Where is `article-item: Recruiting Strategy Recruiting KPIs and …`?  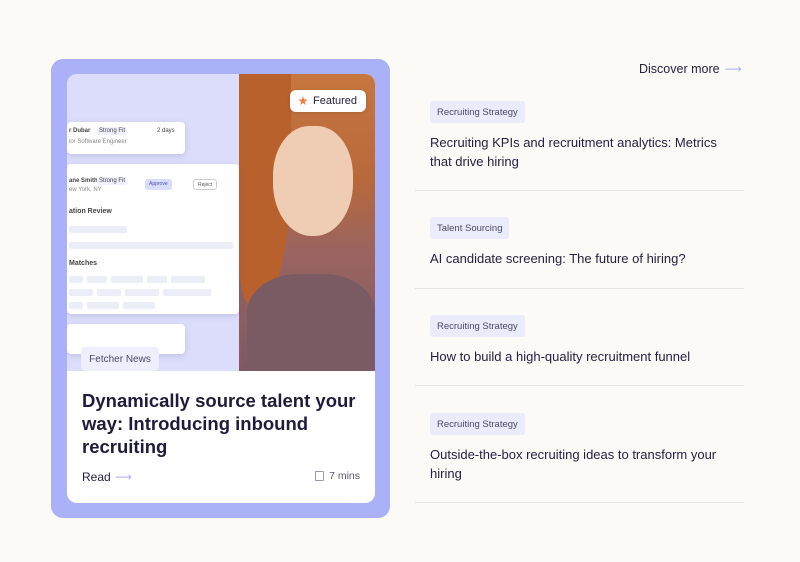 article-item: Recruiting Strategy Recruiting KPIs and … is located at coordinates (579, 146).